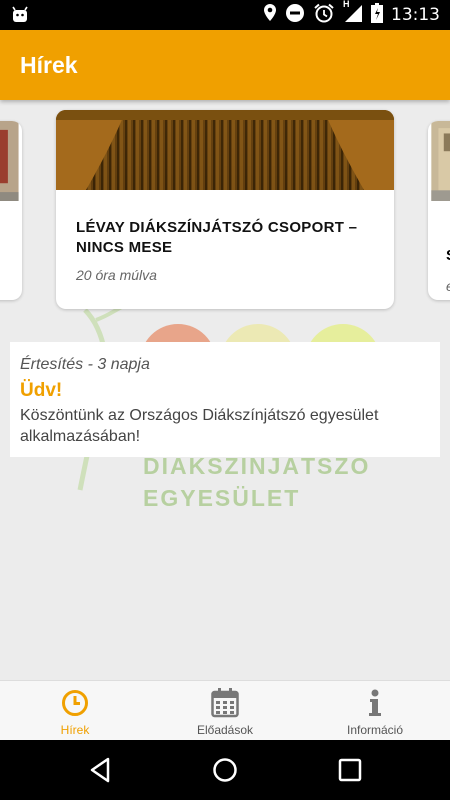 The image size is (450, 800). I want to click on dnd-icon, so click(295, 15).